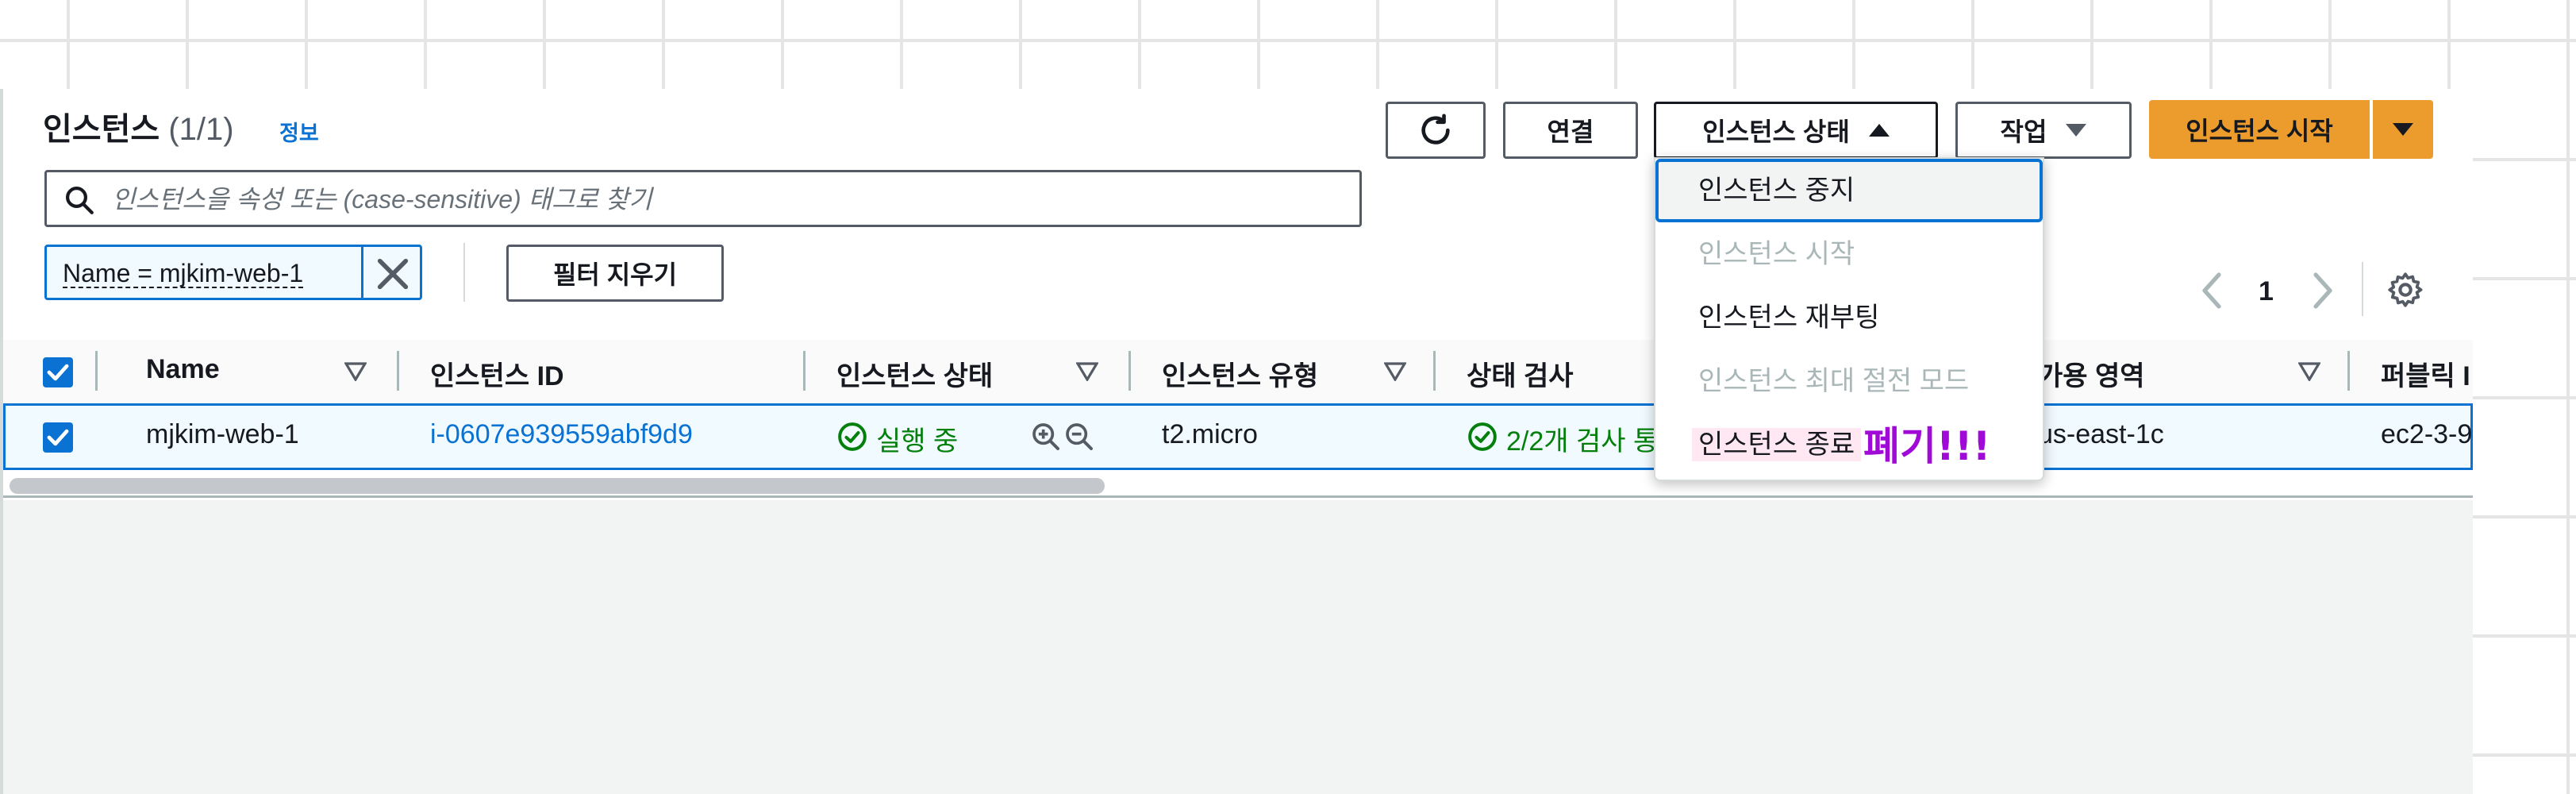 Image resolution: width=2576 pixels, height=794 pixels. I want to click on handwritten-annotation: 폐기!!!, so click(1927, 446).